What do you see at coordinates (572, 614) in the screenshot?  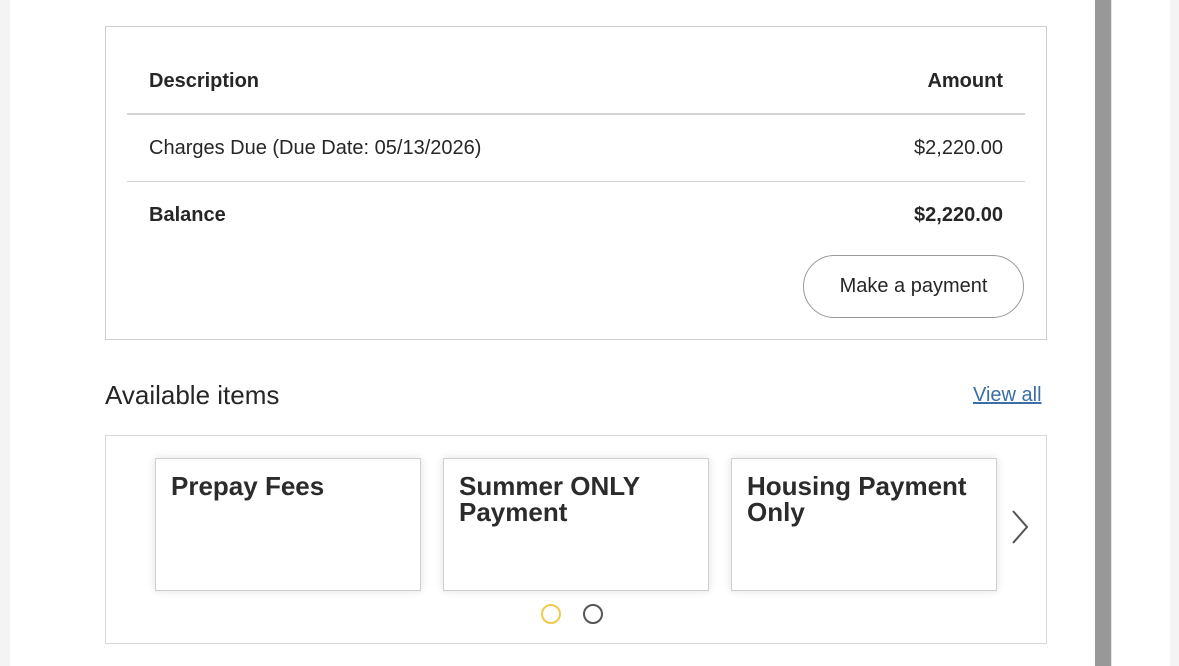 I see `carousel-pagination` at bounding box center [572, 614].